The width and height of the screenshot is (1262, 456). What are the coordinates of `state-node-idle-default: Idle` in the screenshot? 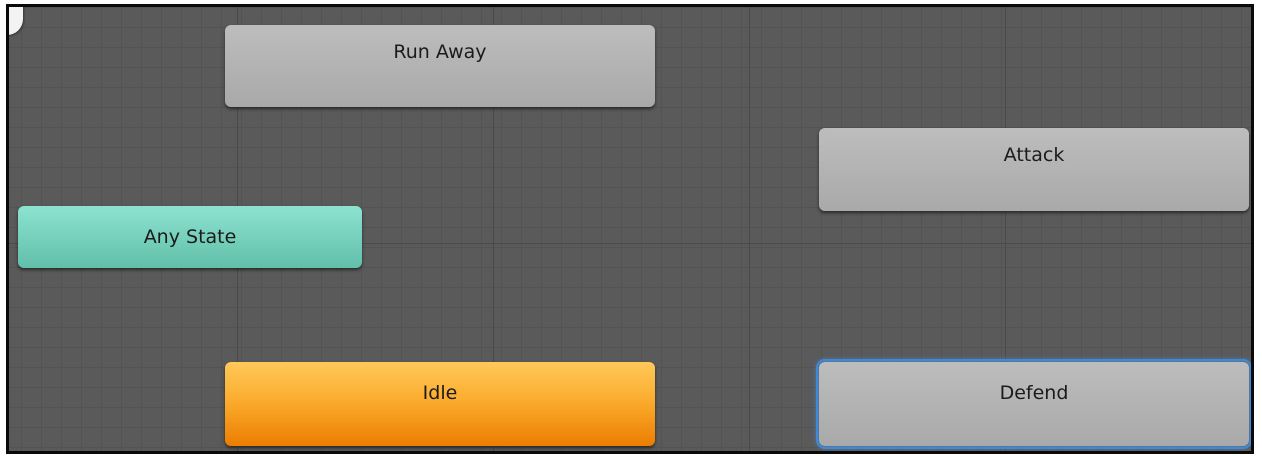 It's located at (440, 404).